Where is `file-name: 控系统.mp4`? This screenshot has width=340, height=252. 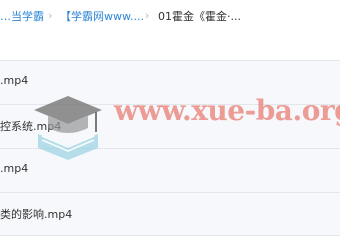
file-name: 控系统.mp4 is located at coordinates (30, 126).